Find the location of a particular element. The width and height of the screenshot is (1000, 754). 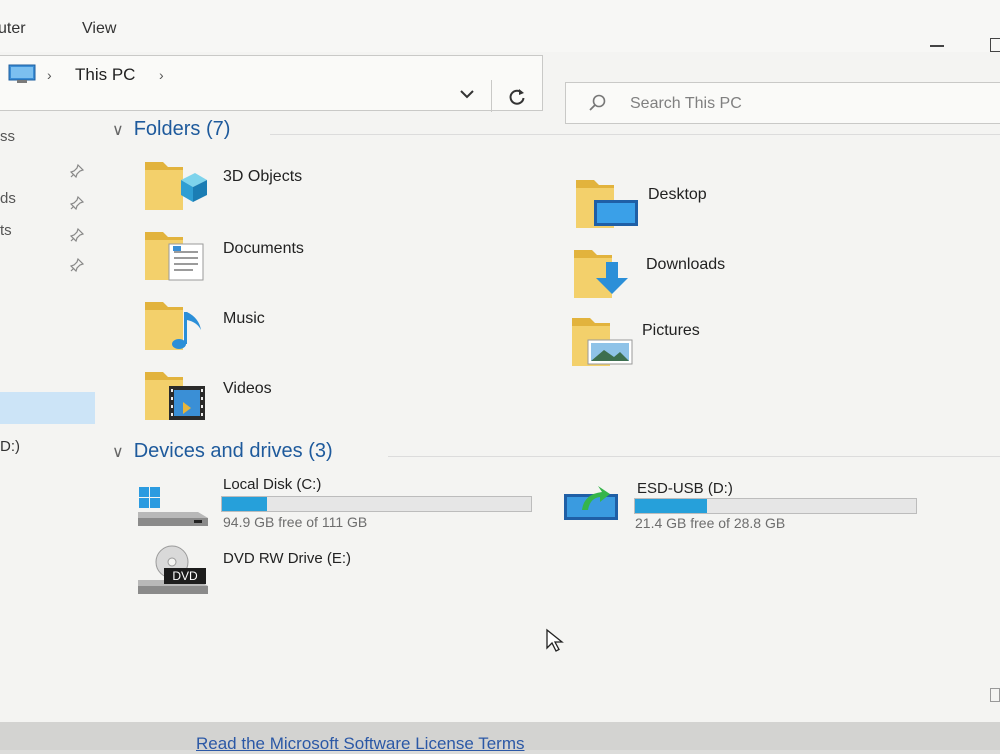

devices-section-header: ∨ Devices and drives (3) is located at coordinates (222, 451).